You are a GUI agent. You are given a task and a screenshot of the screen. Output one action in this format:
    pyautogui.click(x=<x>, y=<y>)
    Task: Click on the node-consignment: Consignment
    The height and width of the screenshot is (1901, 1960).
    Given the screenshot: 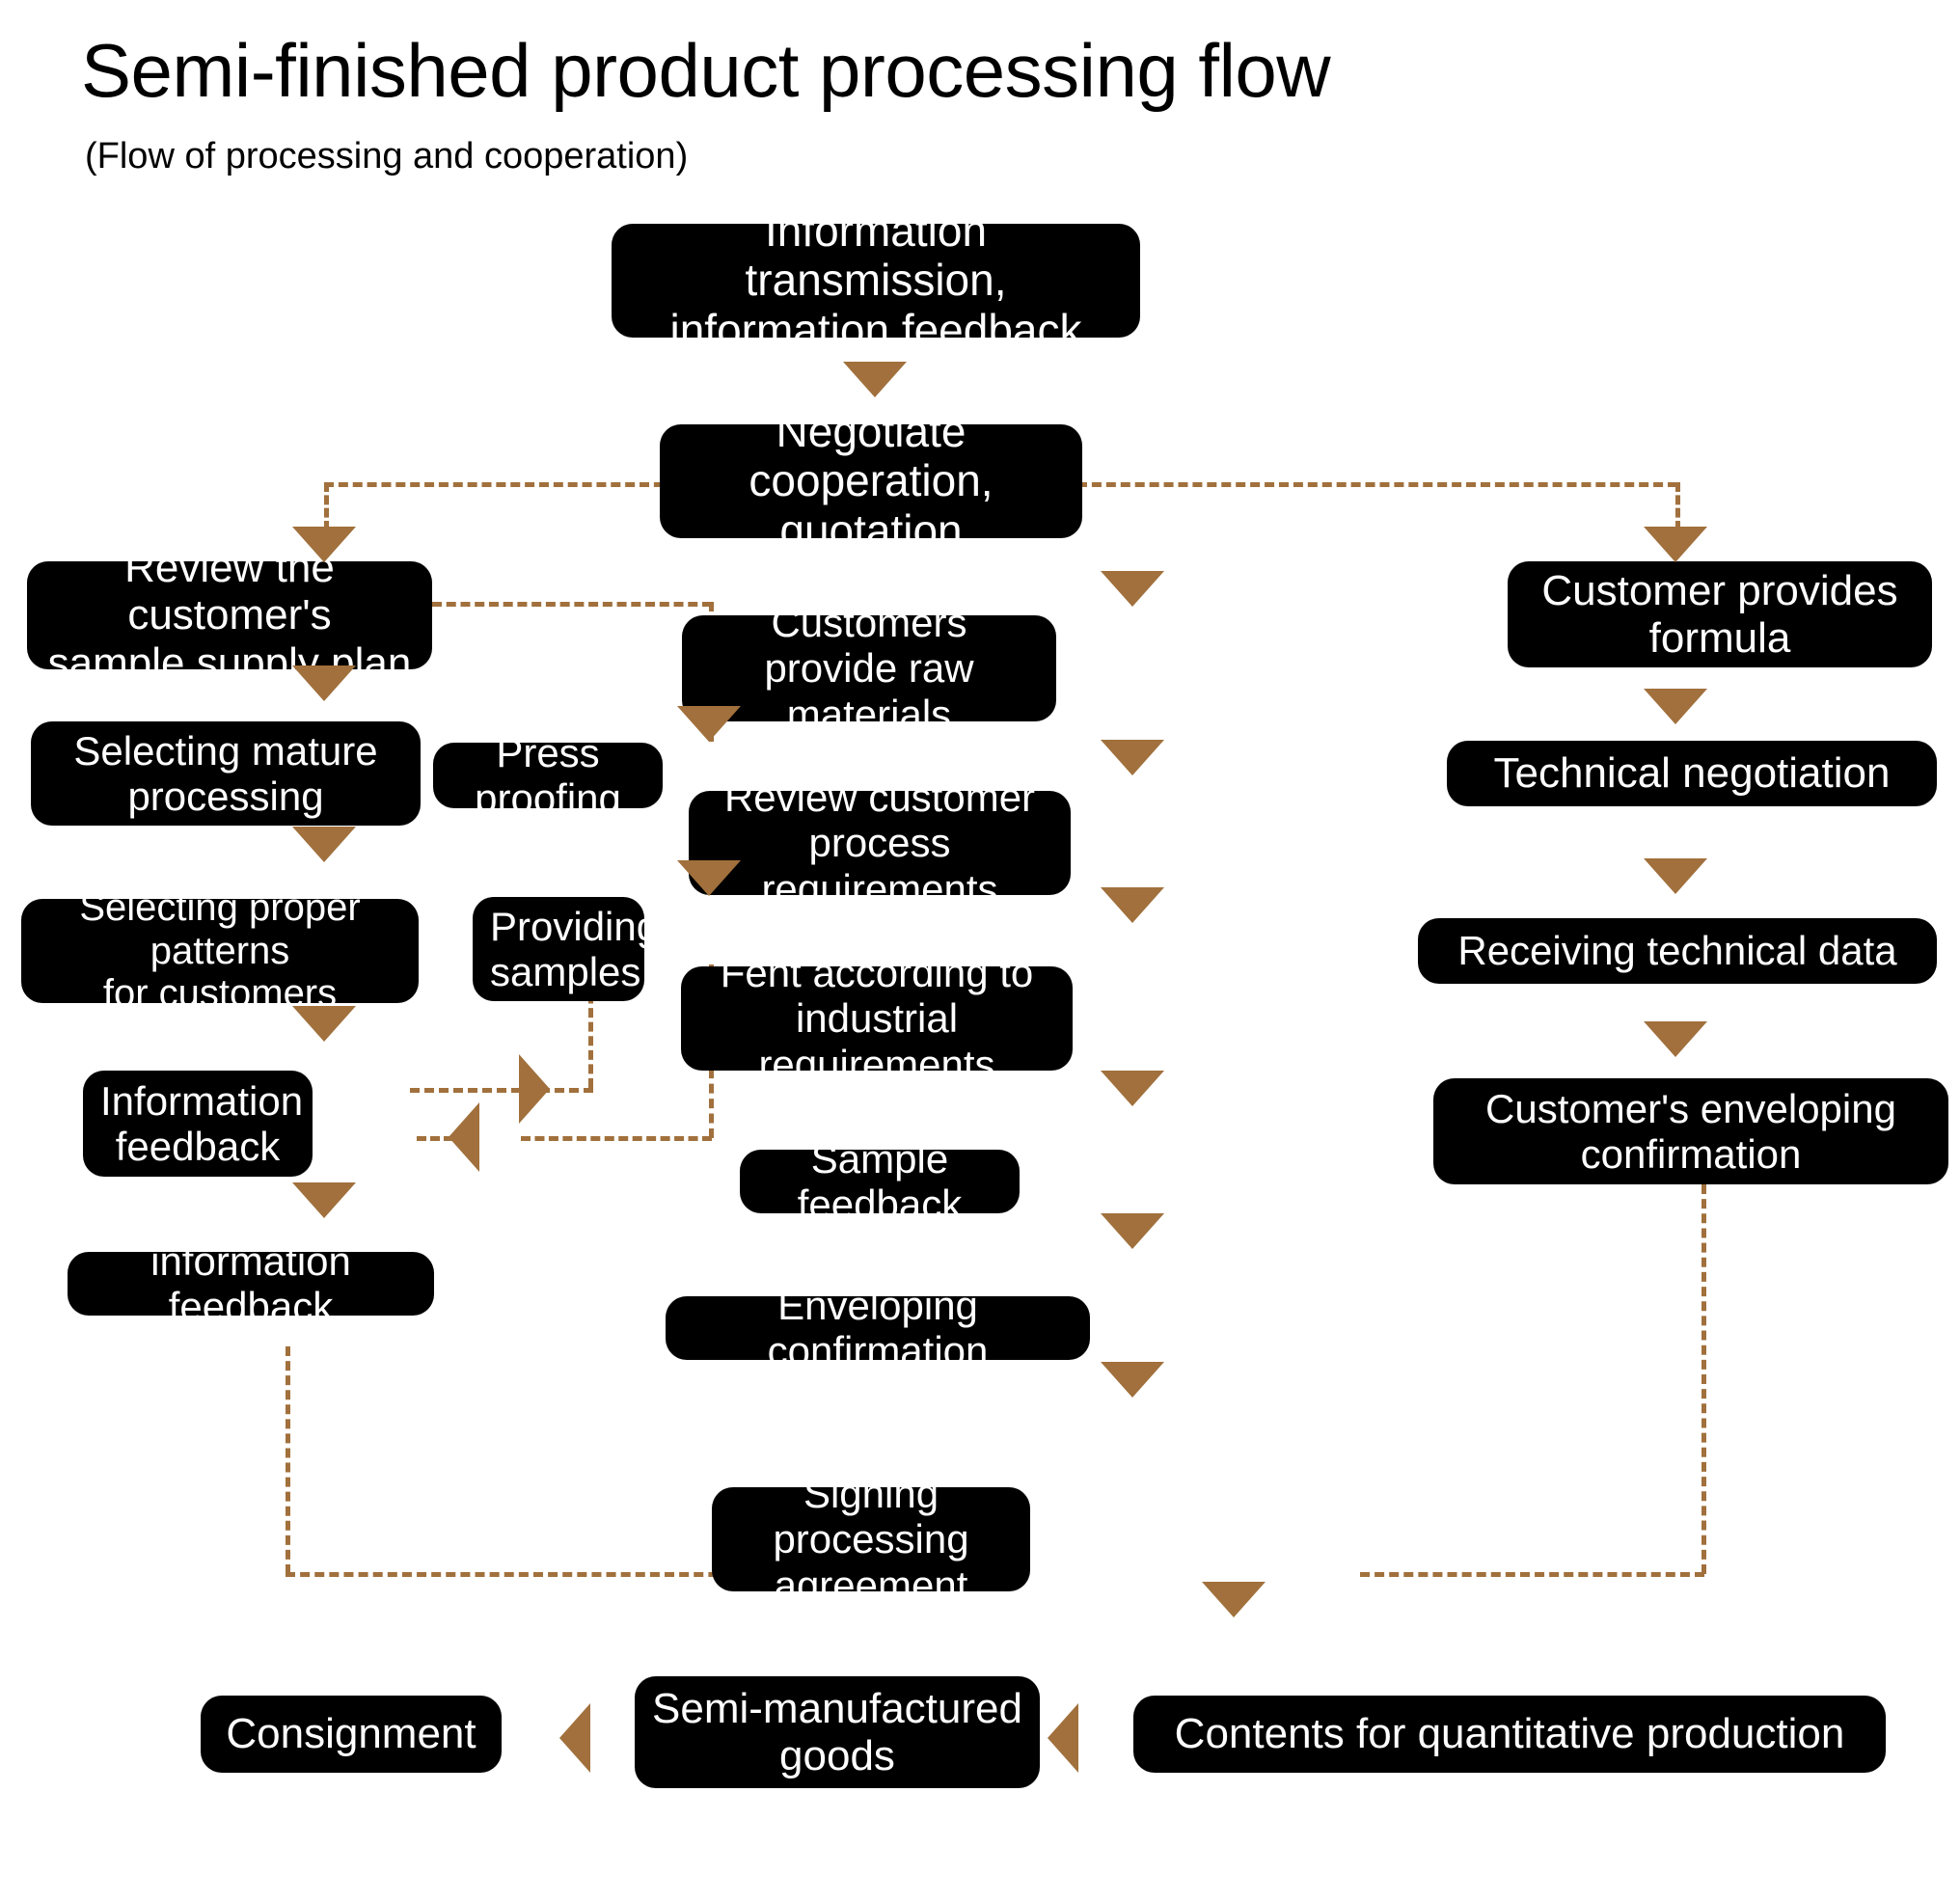 What is the action you would take?
    pyautogui.click(x=351, y=1734)
    